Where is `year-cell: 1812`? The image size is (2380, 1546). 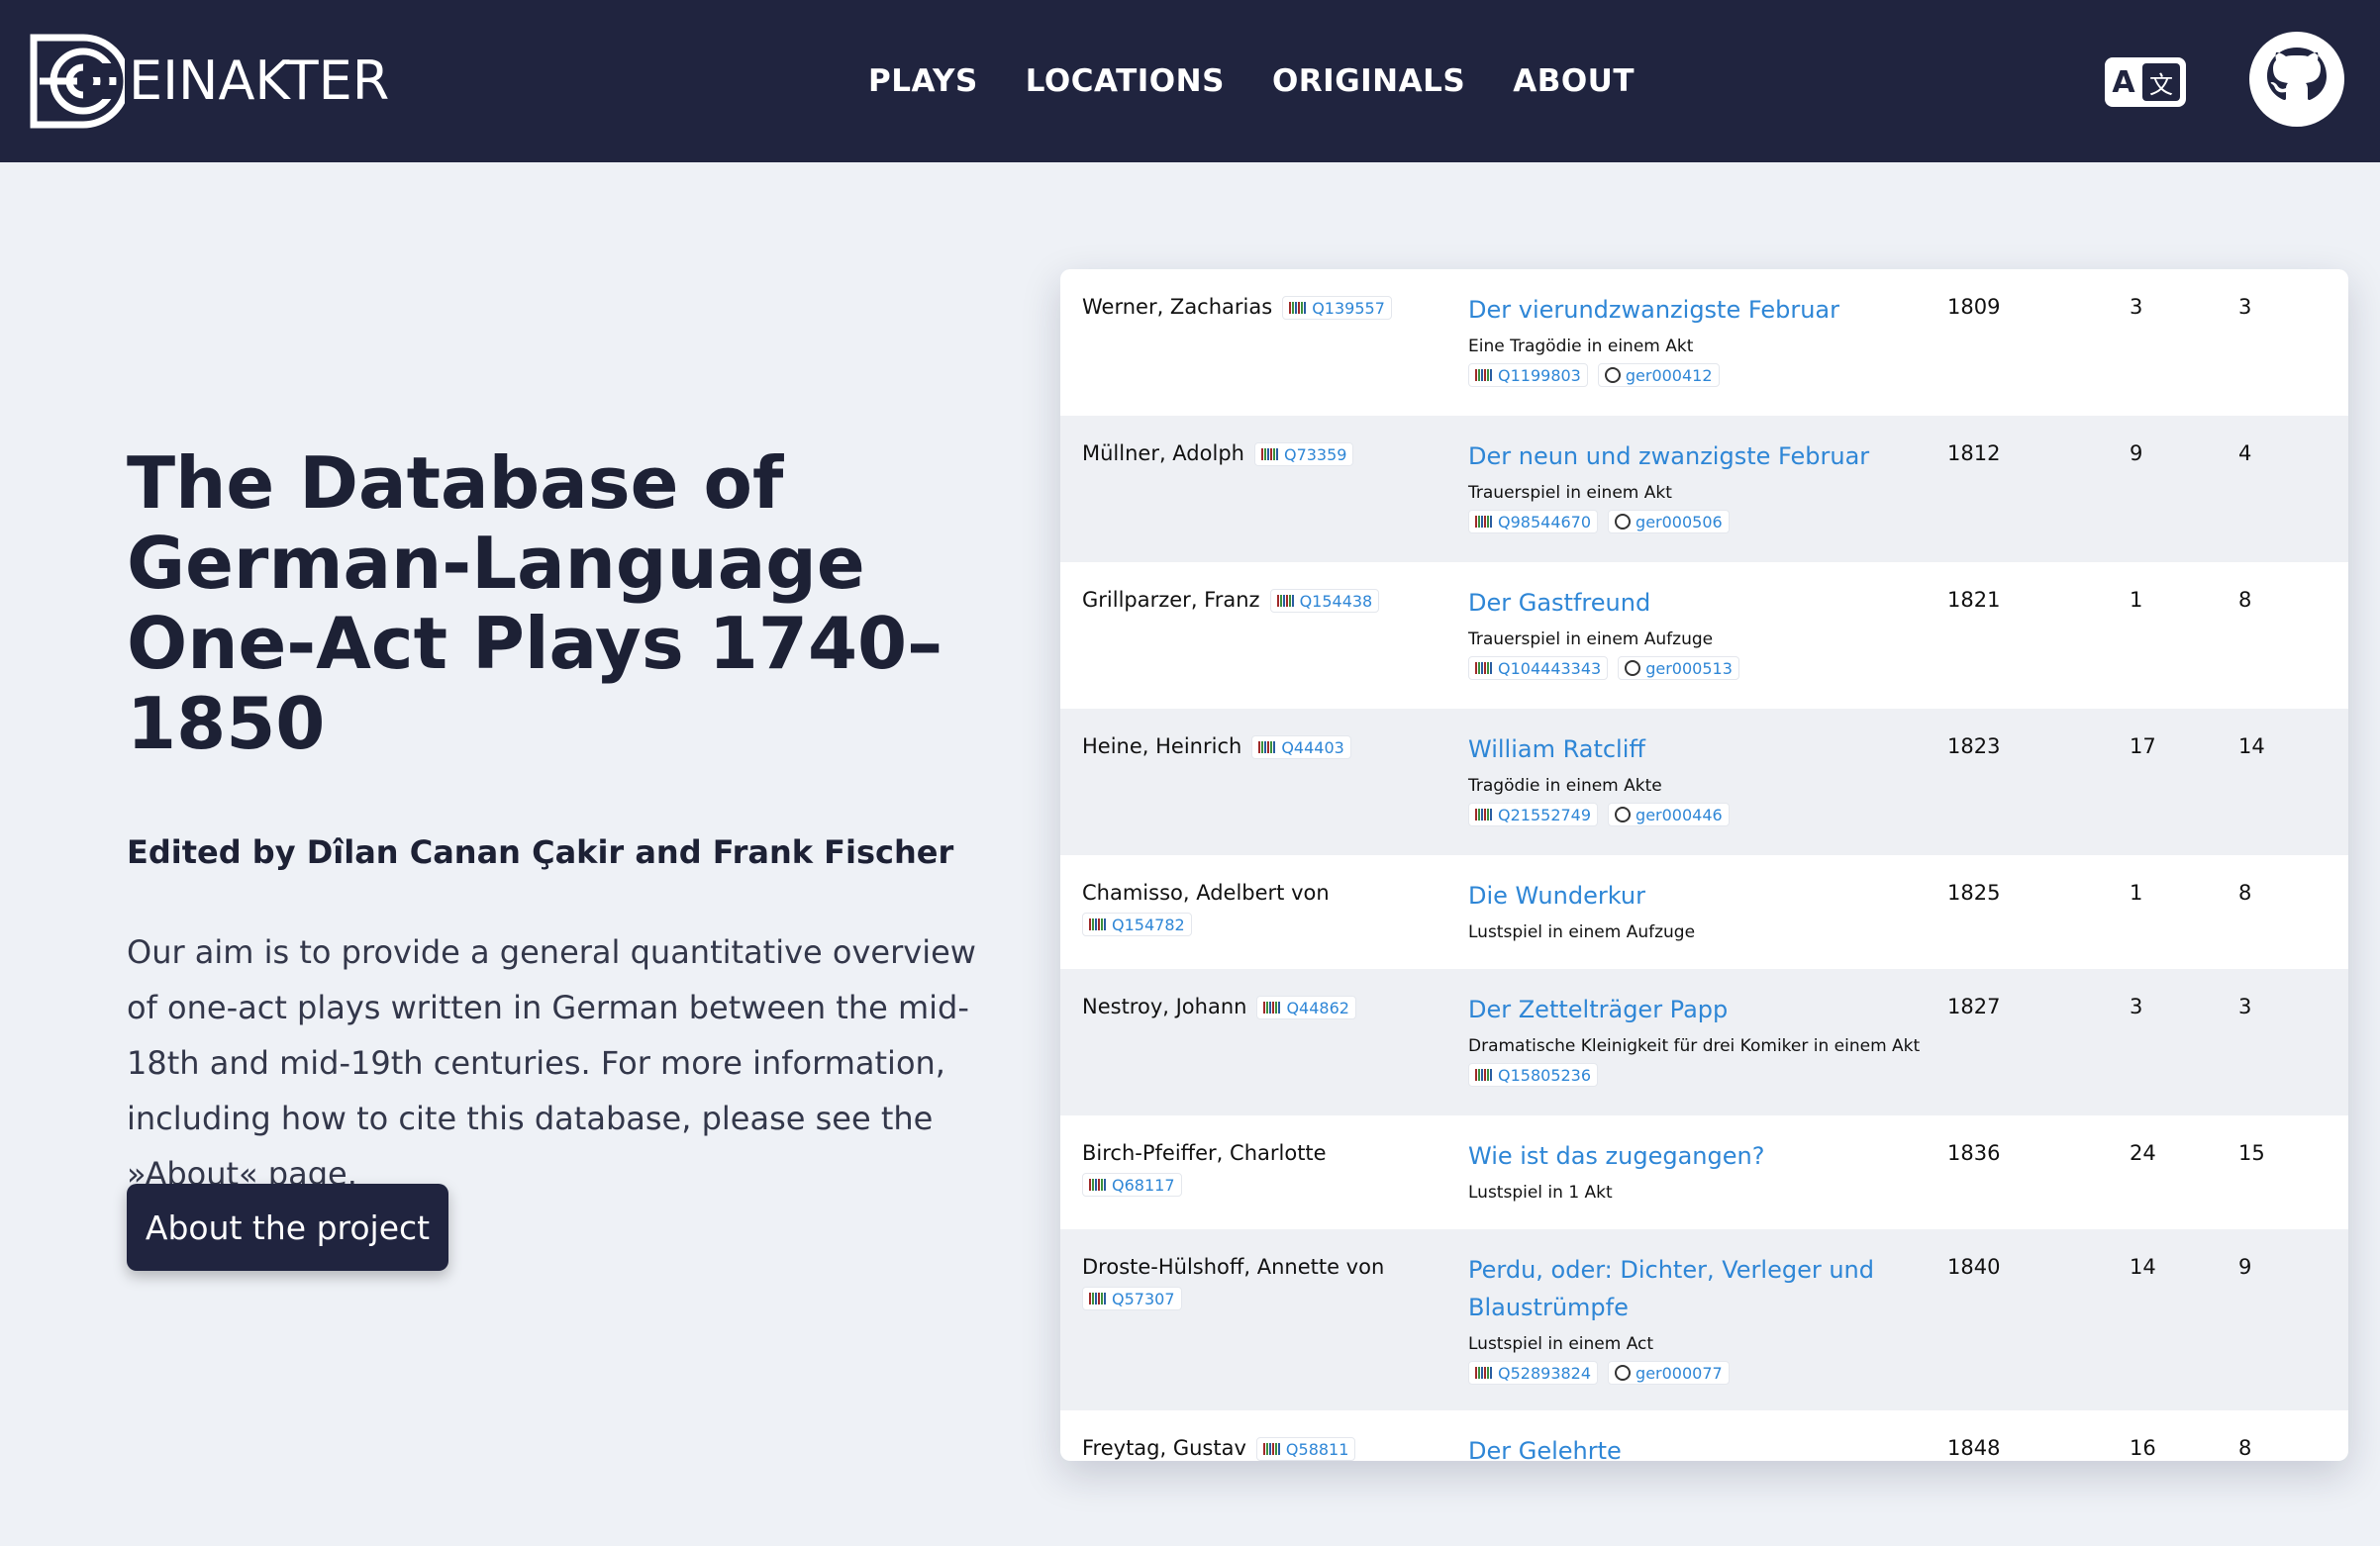
year-cell: 1812 is located at coordinates (1974, 453).